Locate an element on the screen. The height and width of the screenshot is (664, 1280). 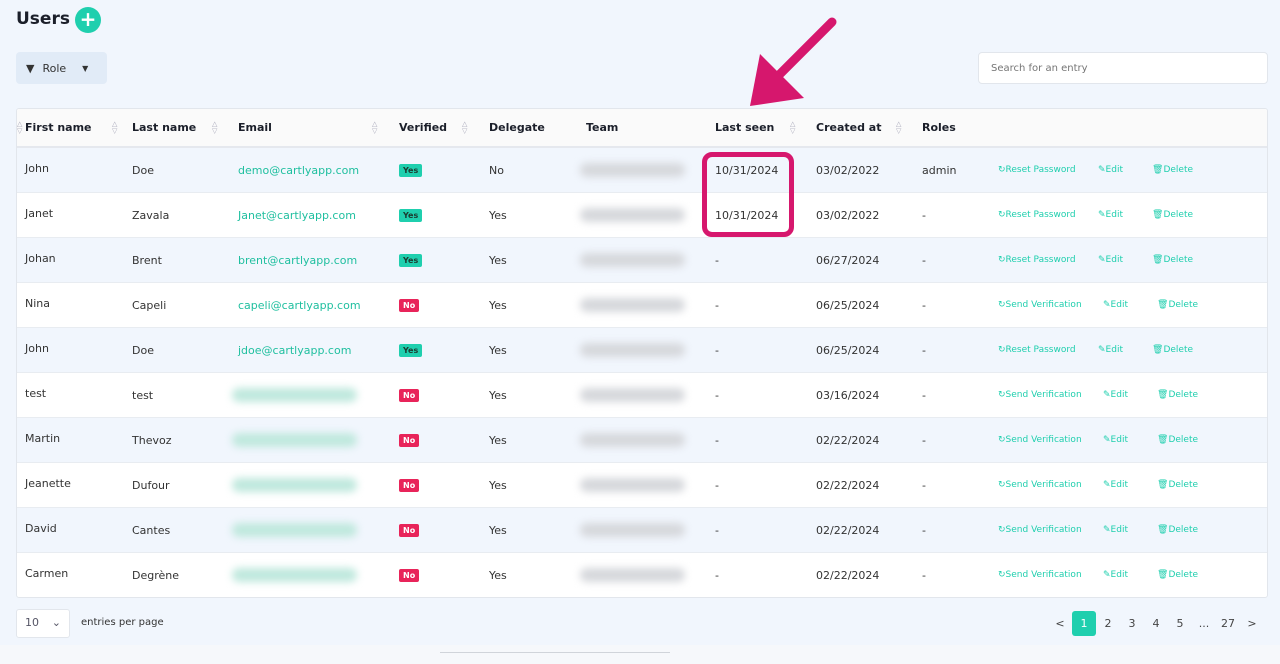
footer-area is located at coordinates (640, 654).